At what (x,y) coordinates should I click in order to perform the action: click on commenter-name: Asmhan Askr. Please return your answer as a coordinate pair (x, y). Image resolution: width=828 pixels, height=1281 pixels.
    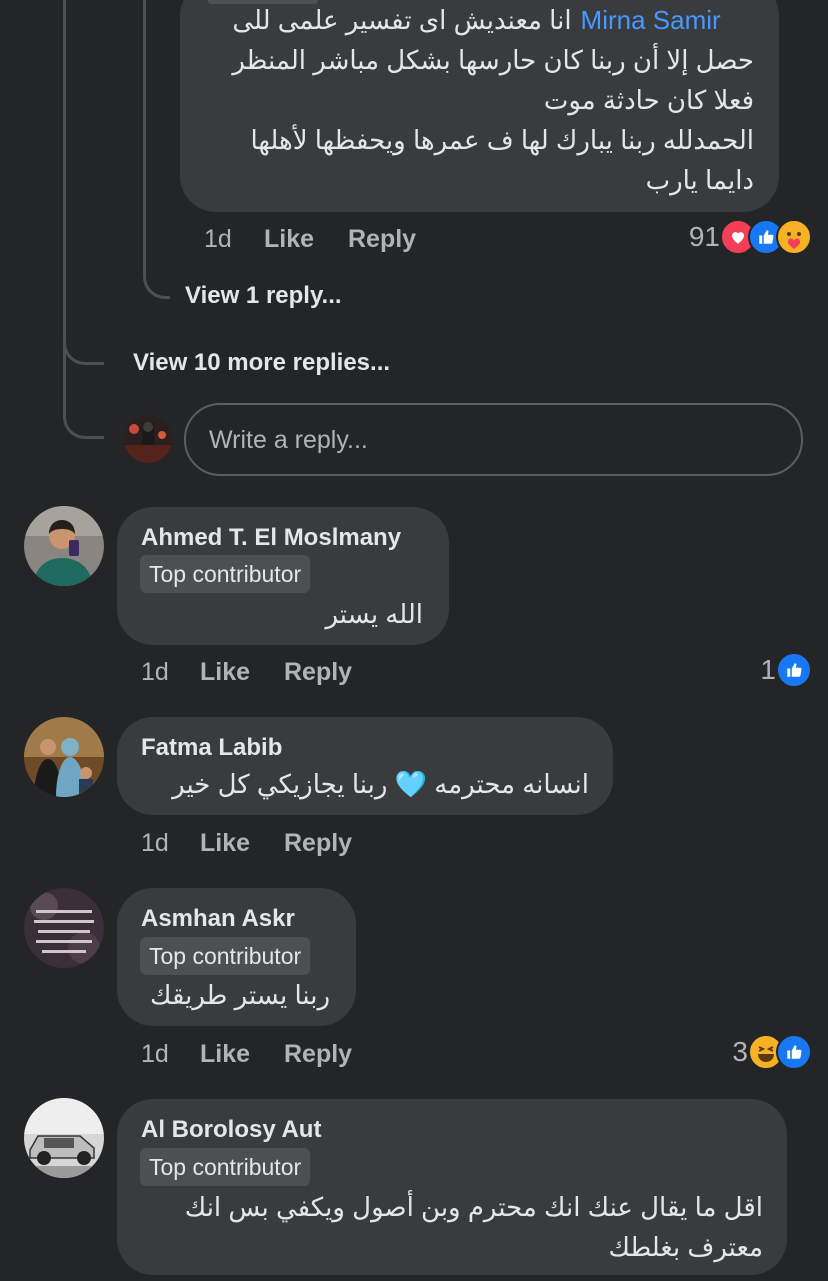
    Looking at the image, I should click on (218, 919).